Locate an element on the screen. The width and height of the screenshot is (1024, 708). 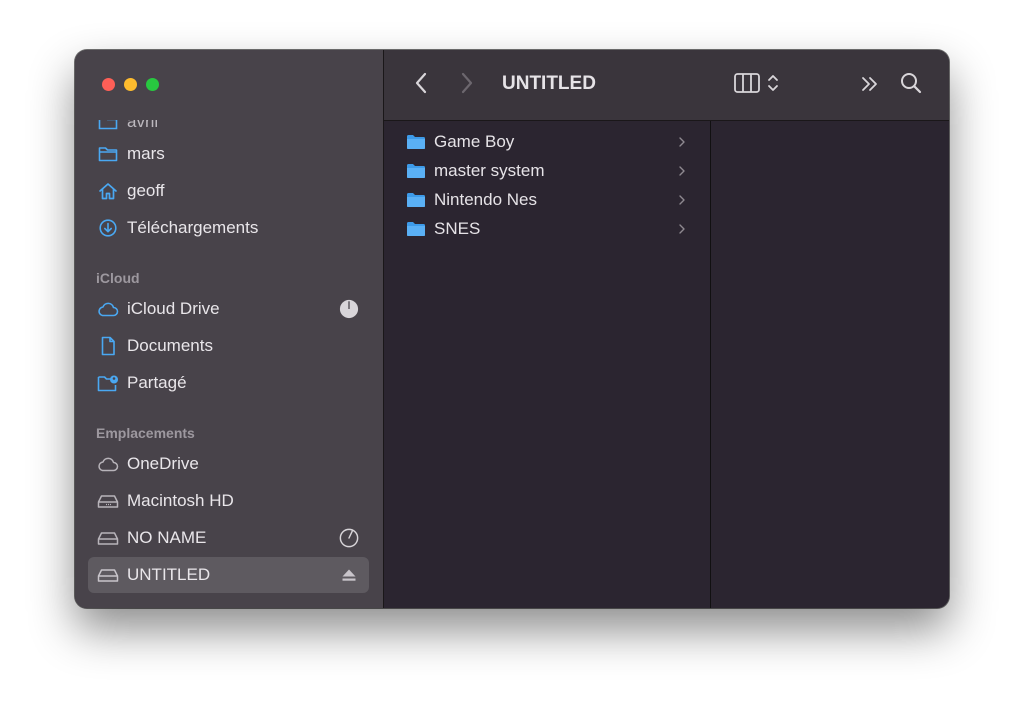
toolbar: UNTITLED is located at coordinates (666, 85).